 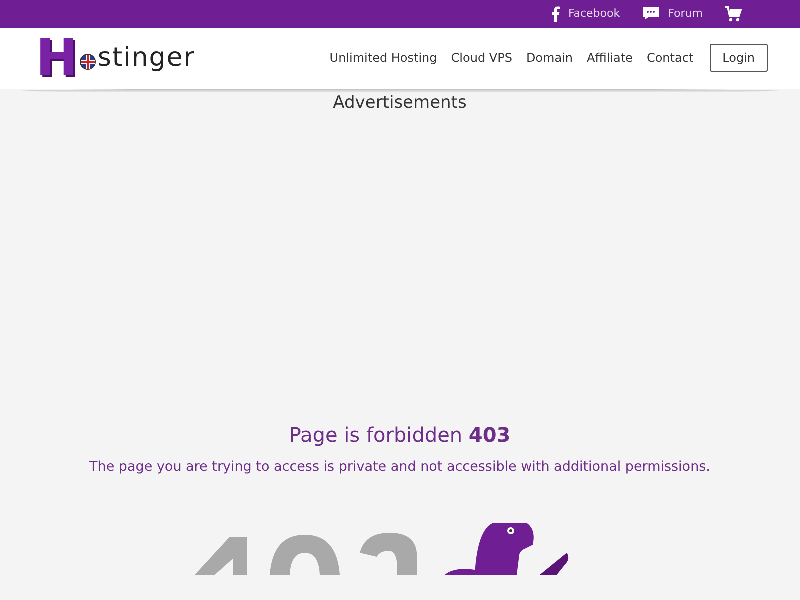 I want to click on cart-link, so click(x=733, y=14).